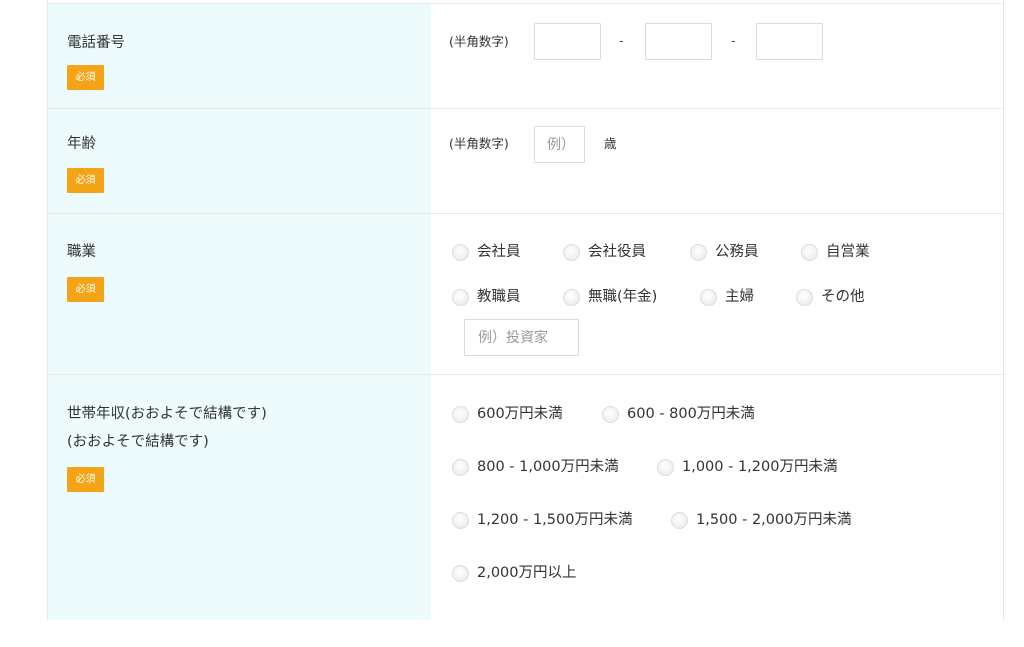 The width and height of the screenshot is (1024, 647). I want to click on occupation-option-other: その他, so click(830, 297).